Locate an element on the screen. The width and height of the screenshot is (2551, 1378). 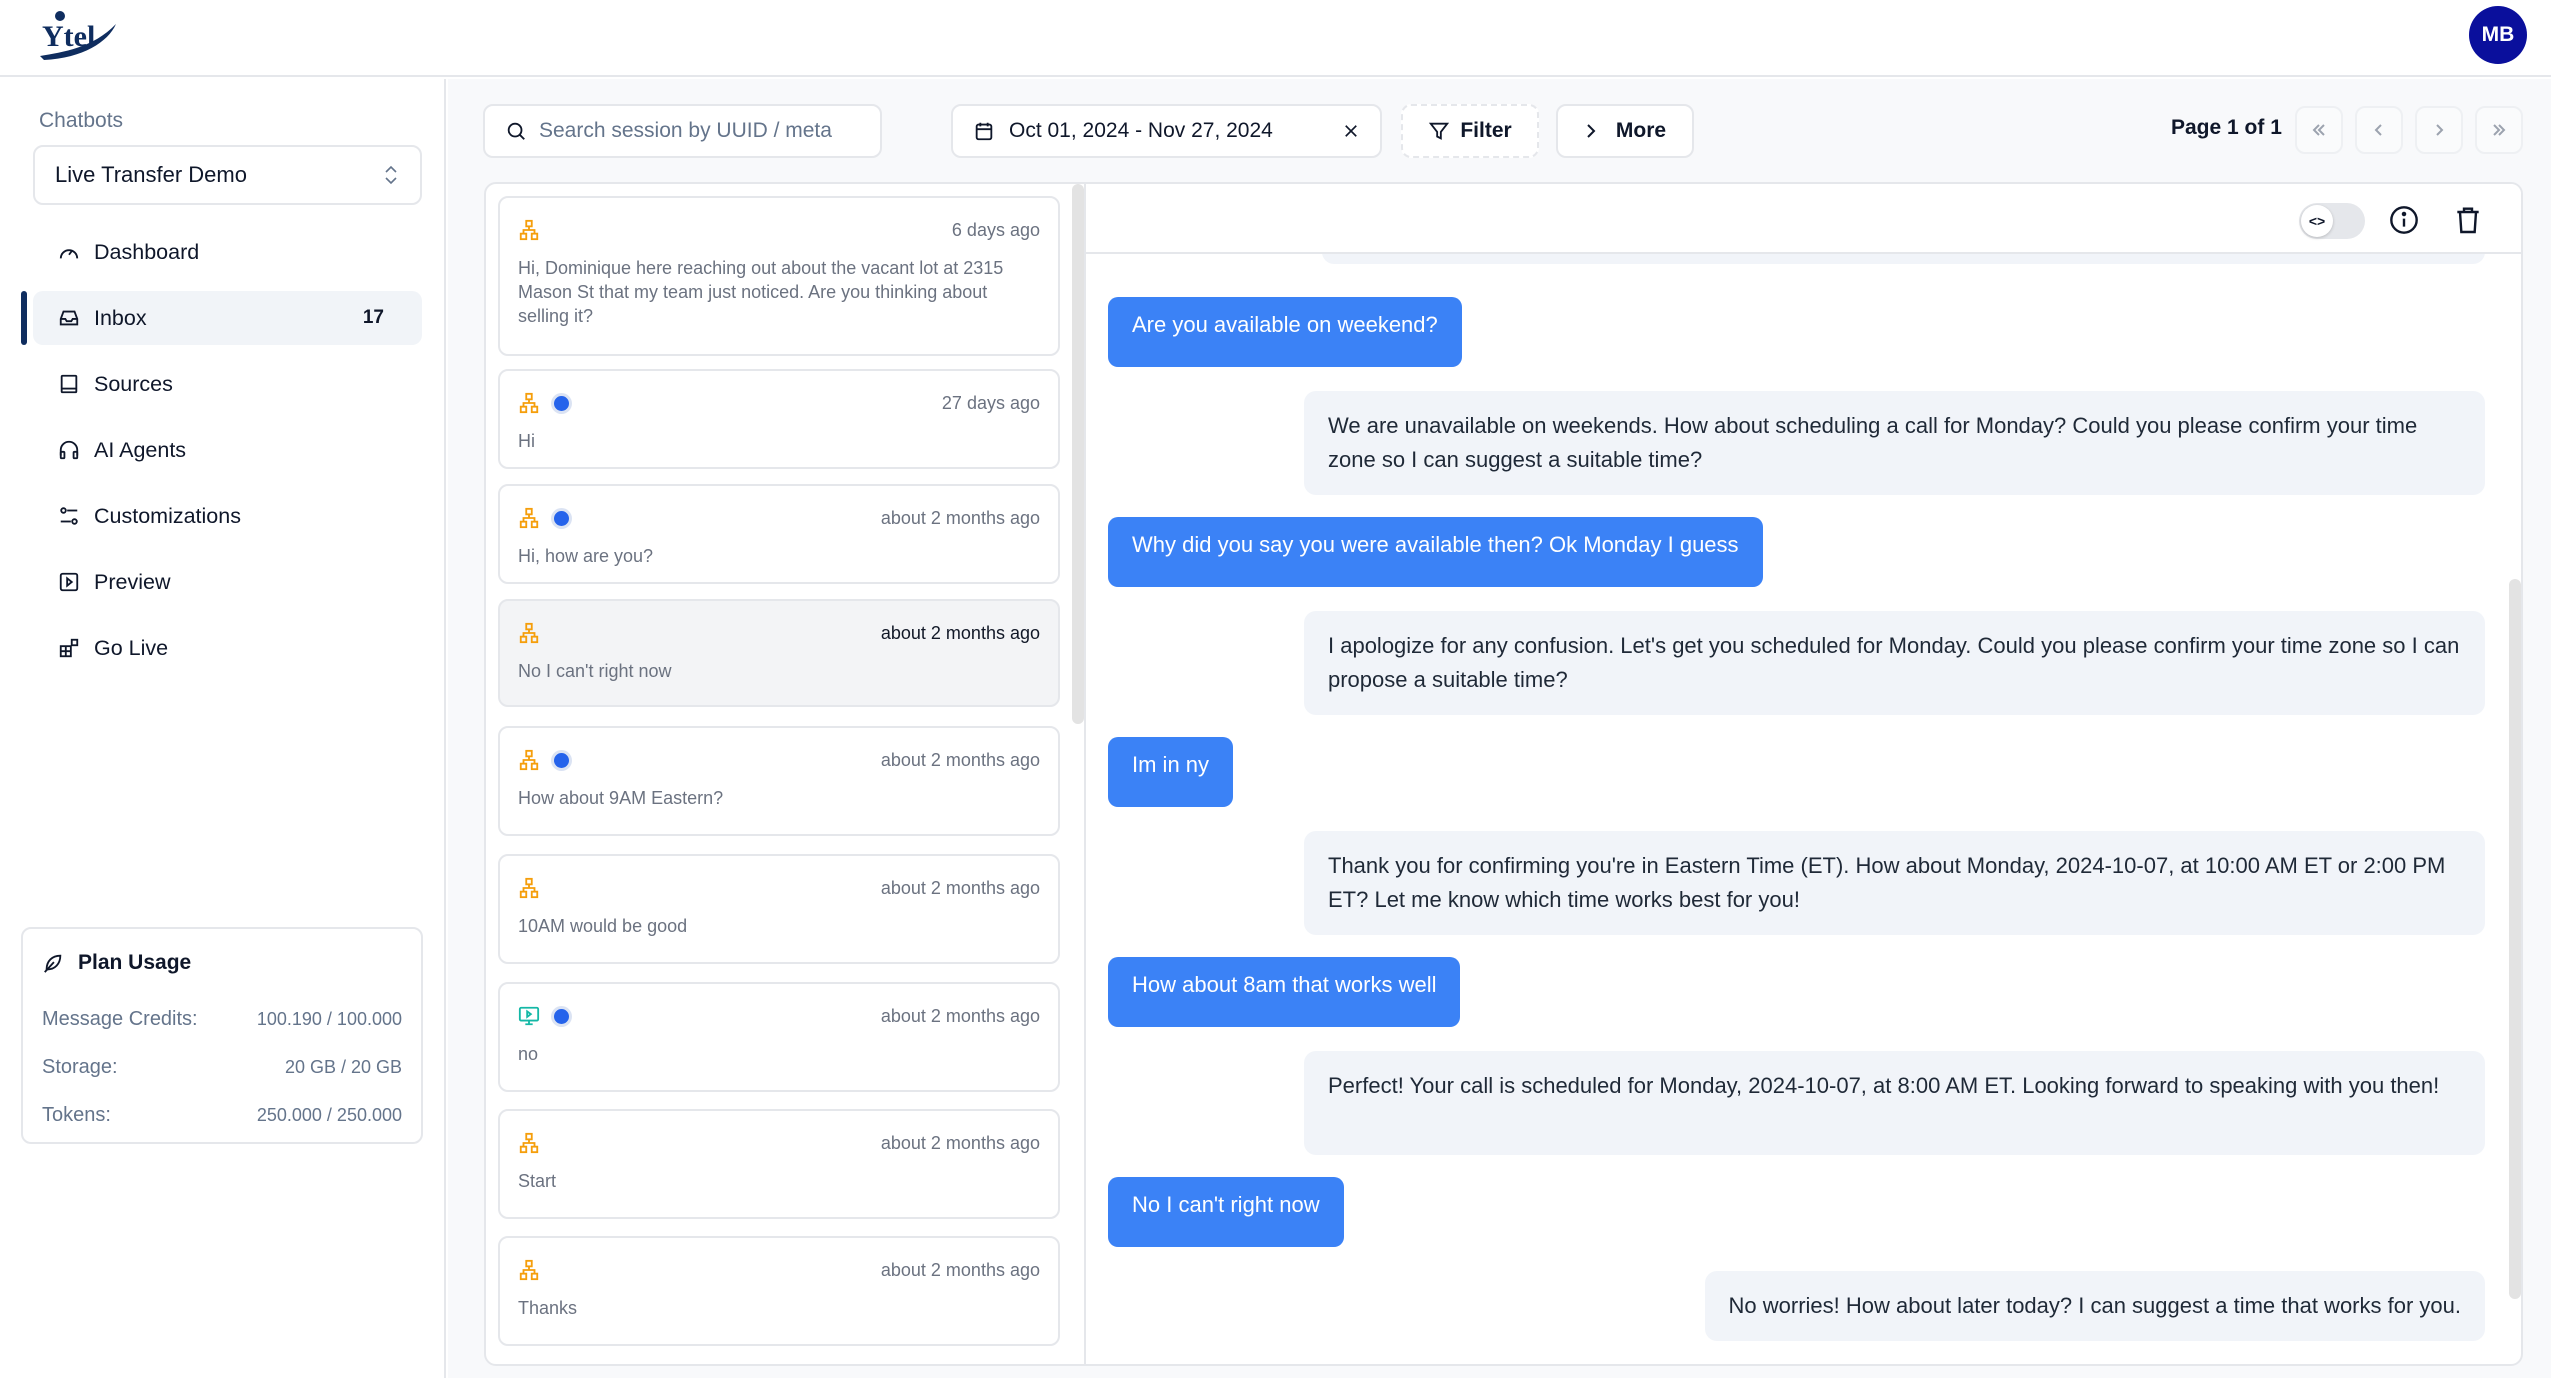
session-card: about 2 months ago Hi, how are you? is located at coordinates (779, 534).